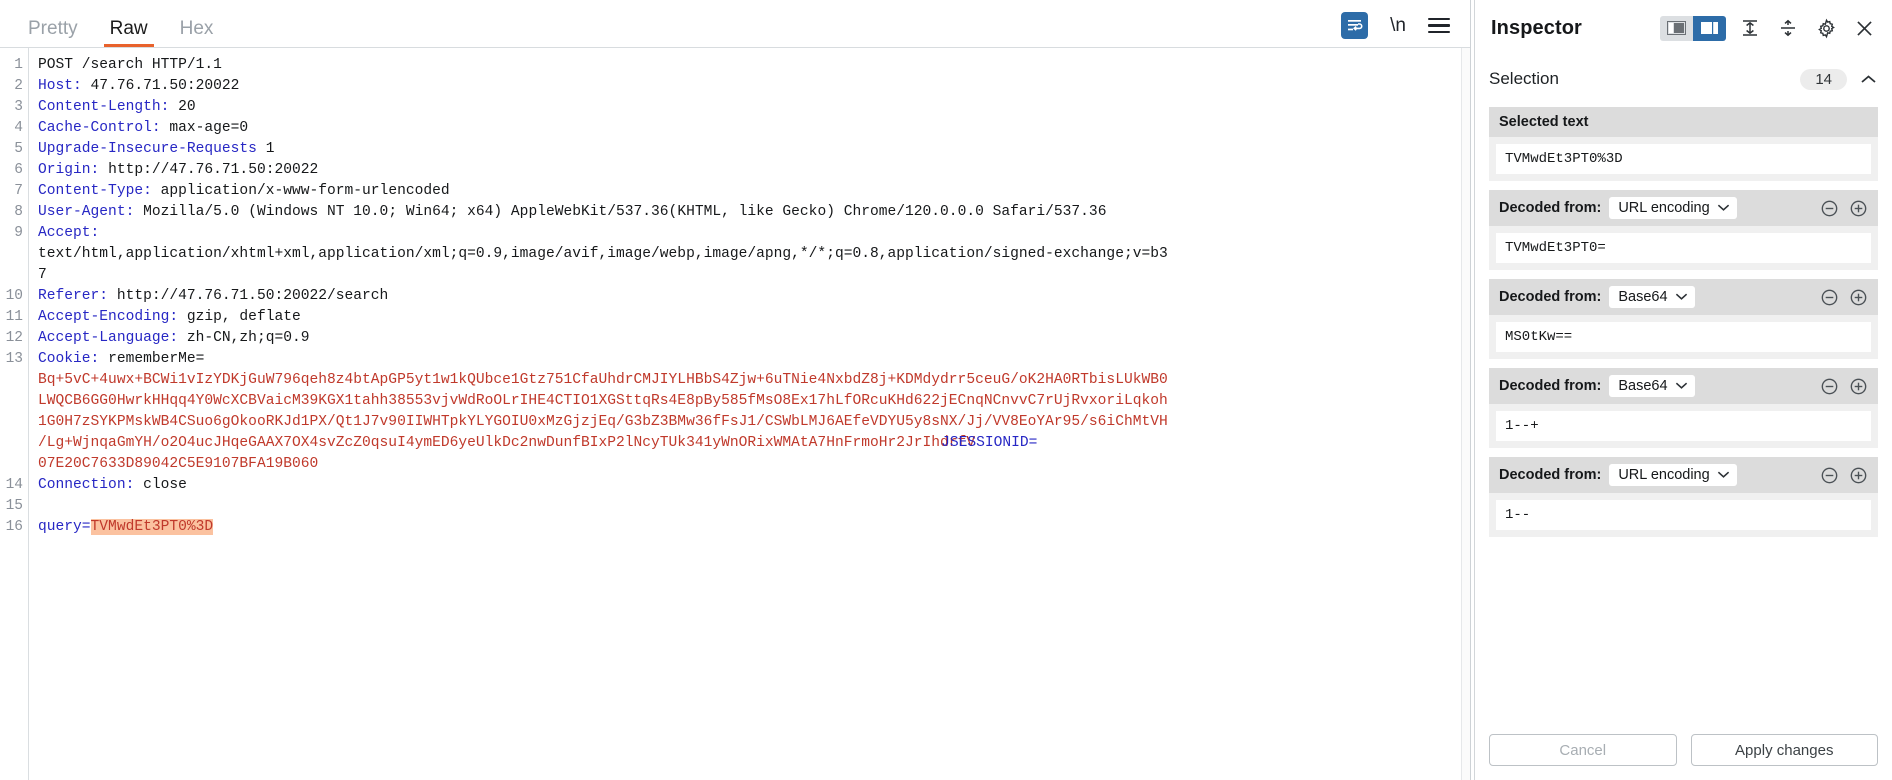 This screenshot has height=780, width=1892. I want to click on header-line: Cookie: rememberMe=, so click(754, 359).